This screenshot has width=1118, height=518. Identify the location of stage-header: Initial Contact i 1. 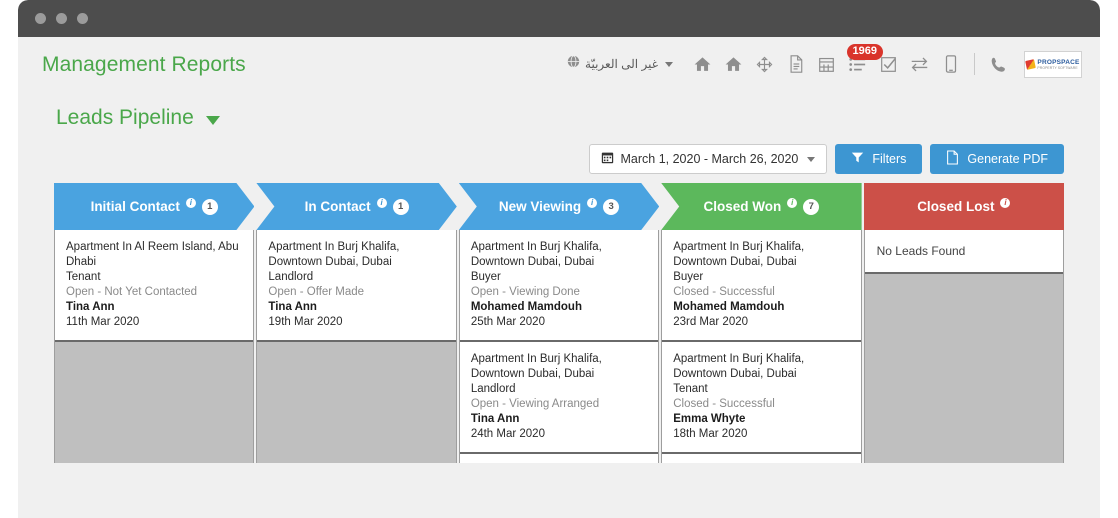
(154, 206).